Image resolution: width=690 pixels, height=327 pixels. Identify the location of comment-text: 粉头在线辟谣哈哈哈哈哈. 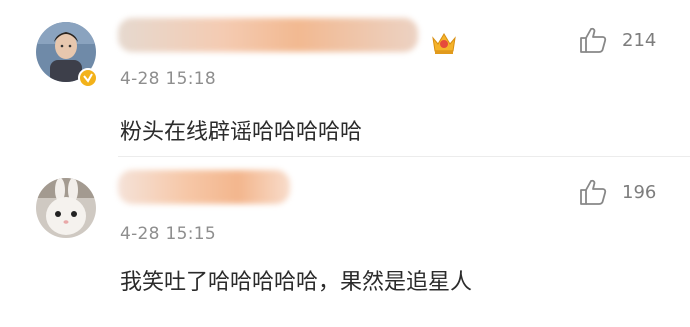
(241, 132).